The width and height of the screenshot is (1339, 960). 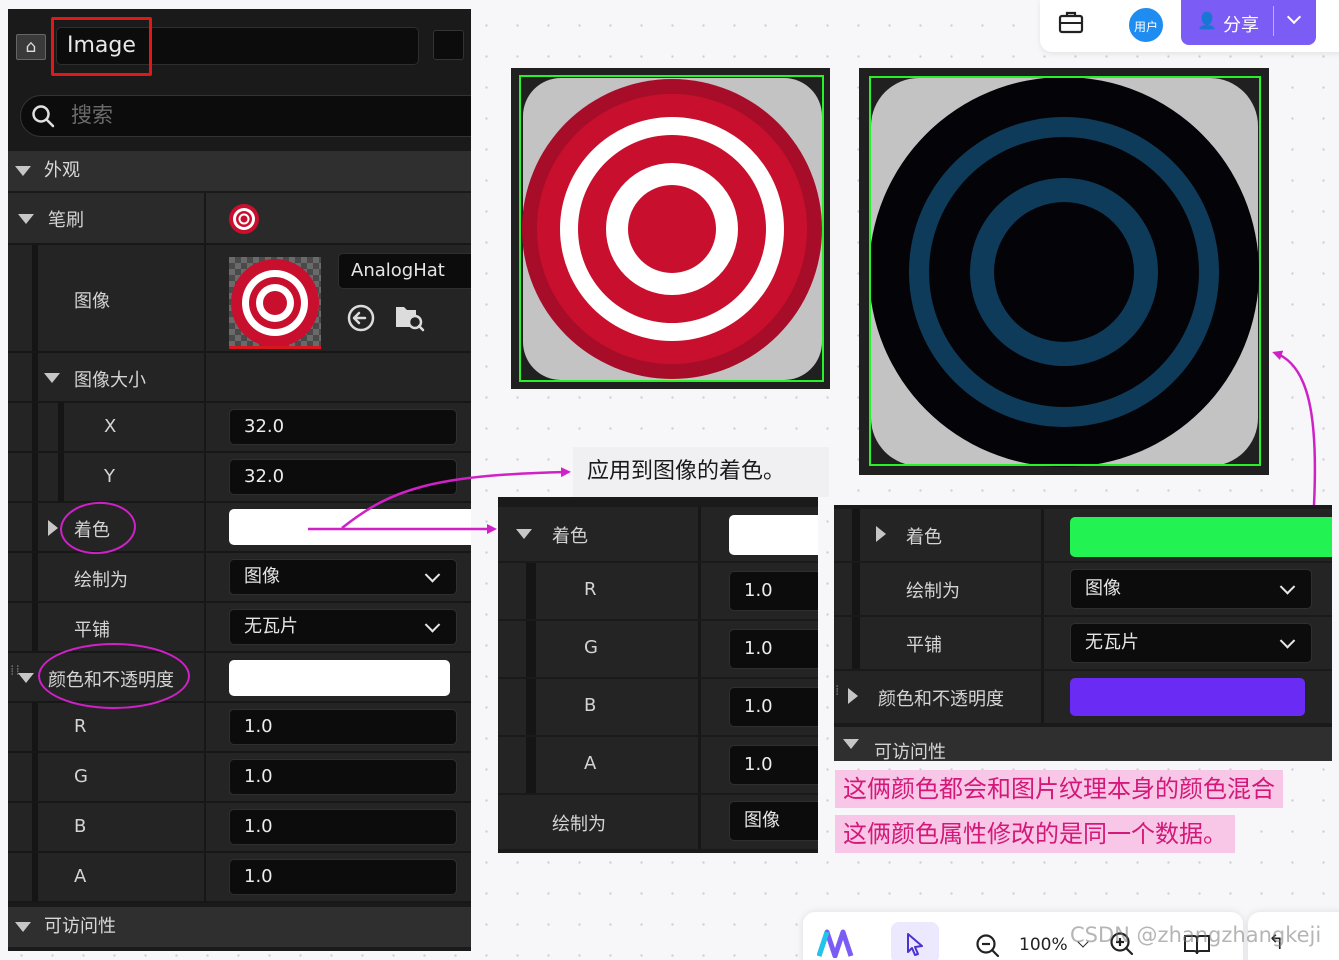 I want to click on select-tool-button, so click(x=915, y=941).